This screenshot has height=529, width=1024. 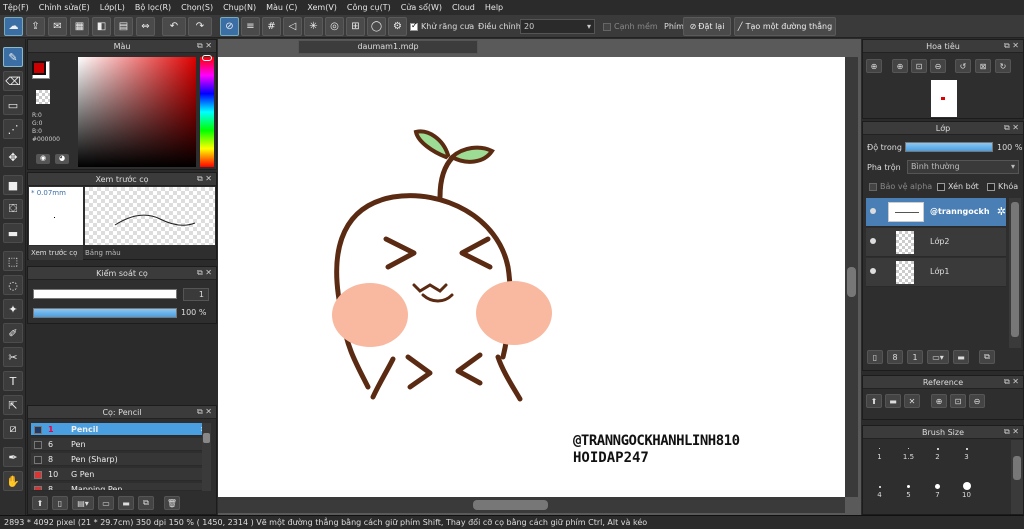 What do you see at coordinates (937, 493) in the screenshot?
I see `brush-size-7: 7` at bounding box center [937, 493].